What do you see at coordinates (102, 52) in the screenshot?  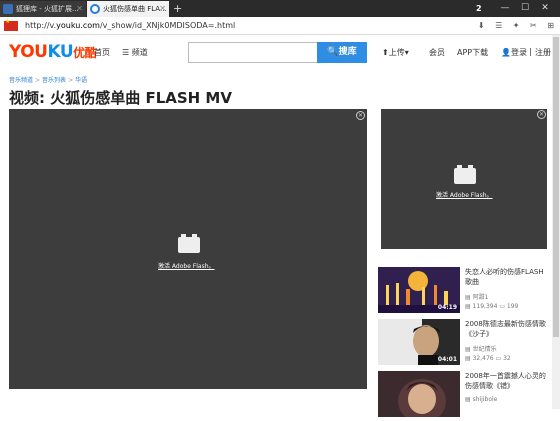 I see `nav-home-link: 首页` at bounding box center [102, 52].